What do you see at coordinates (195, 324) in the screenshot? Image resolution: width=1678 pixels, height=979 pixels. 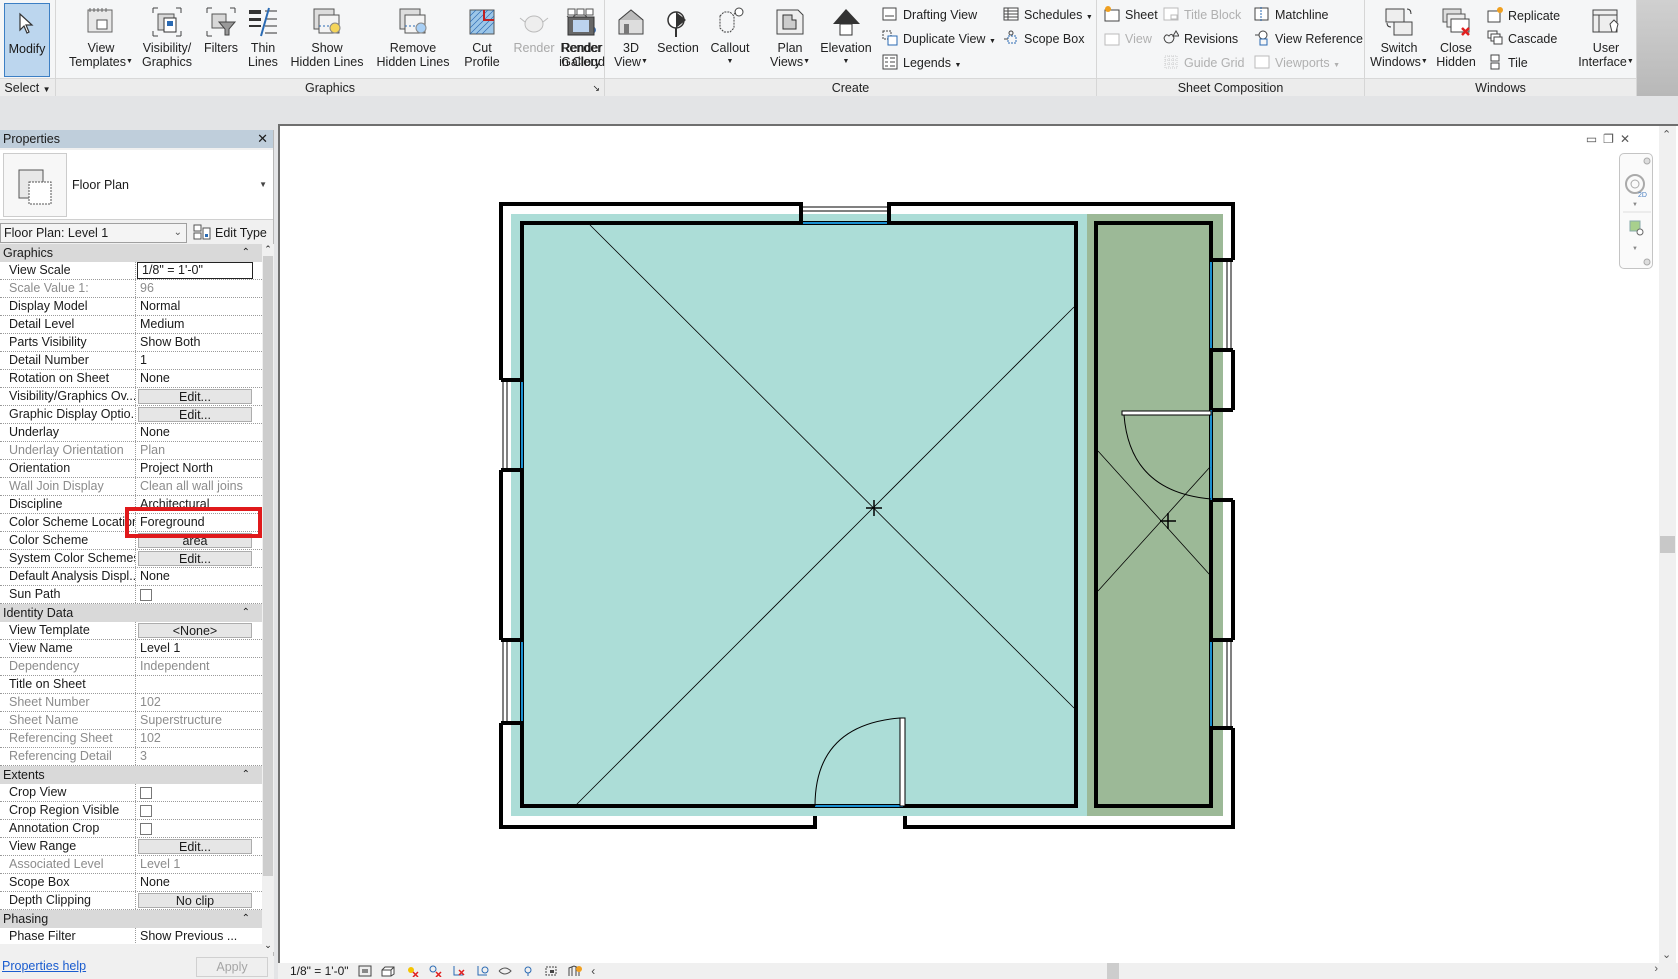 I see `property-value: Medium` at bounding box center [195, 324].